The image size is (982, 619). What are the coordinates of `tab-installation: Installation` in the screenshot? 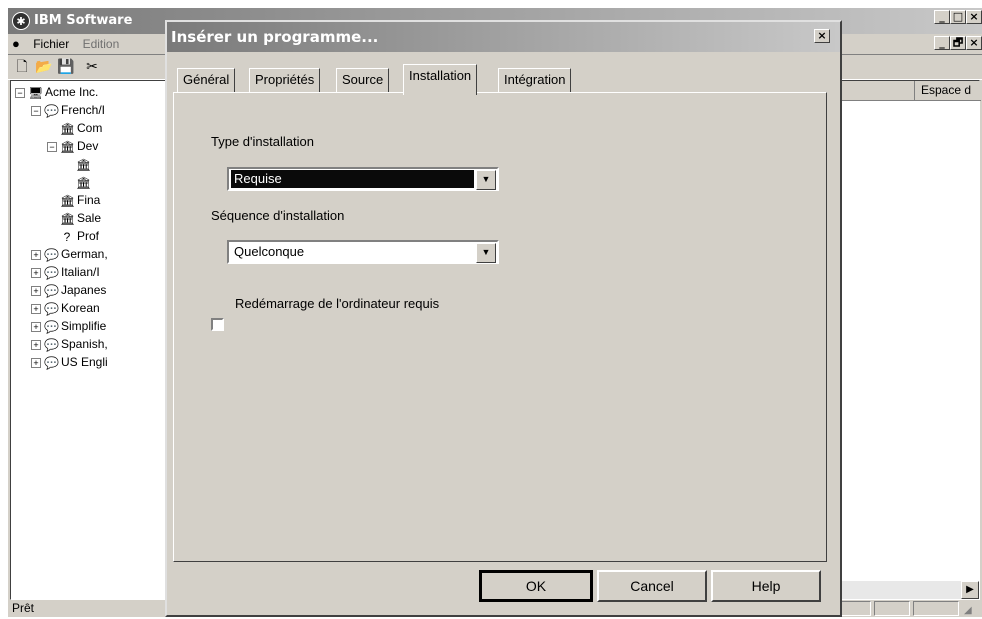 It's located at (440, 79).